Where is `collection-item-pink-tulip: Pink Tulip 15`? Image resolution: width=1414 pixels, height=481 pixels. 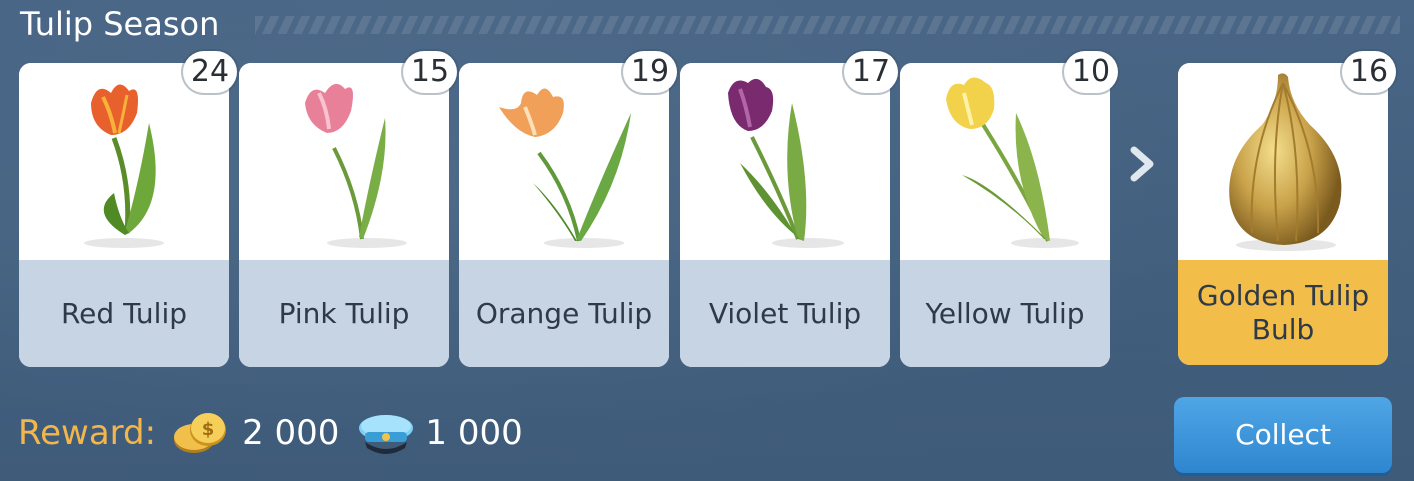
collection-item-pink-tulip: Pink Tulip 15 is located at coordinates (348, 209).